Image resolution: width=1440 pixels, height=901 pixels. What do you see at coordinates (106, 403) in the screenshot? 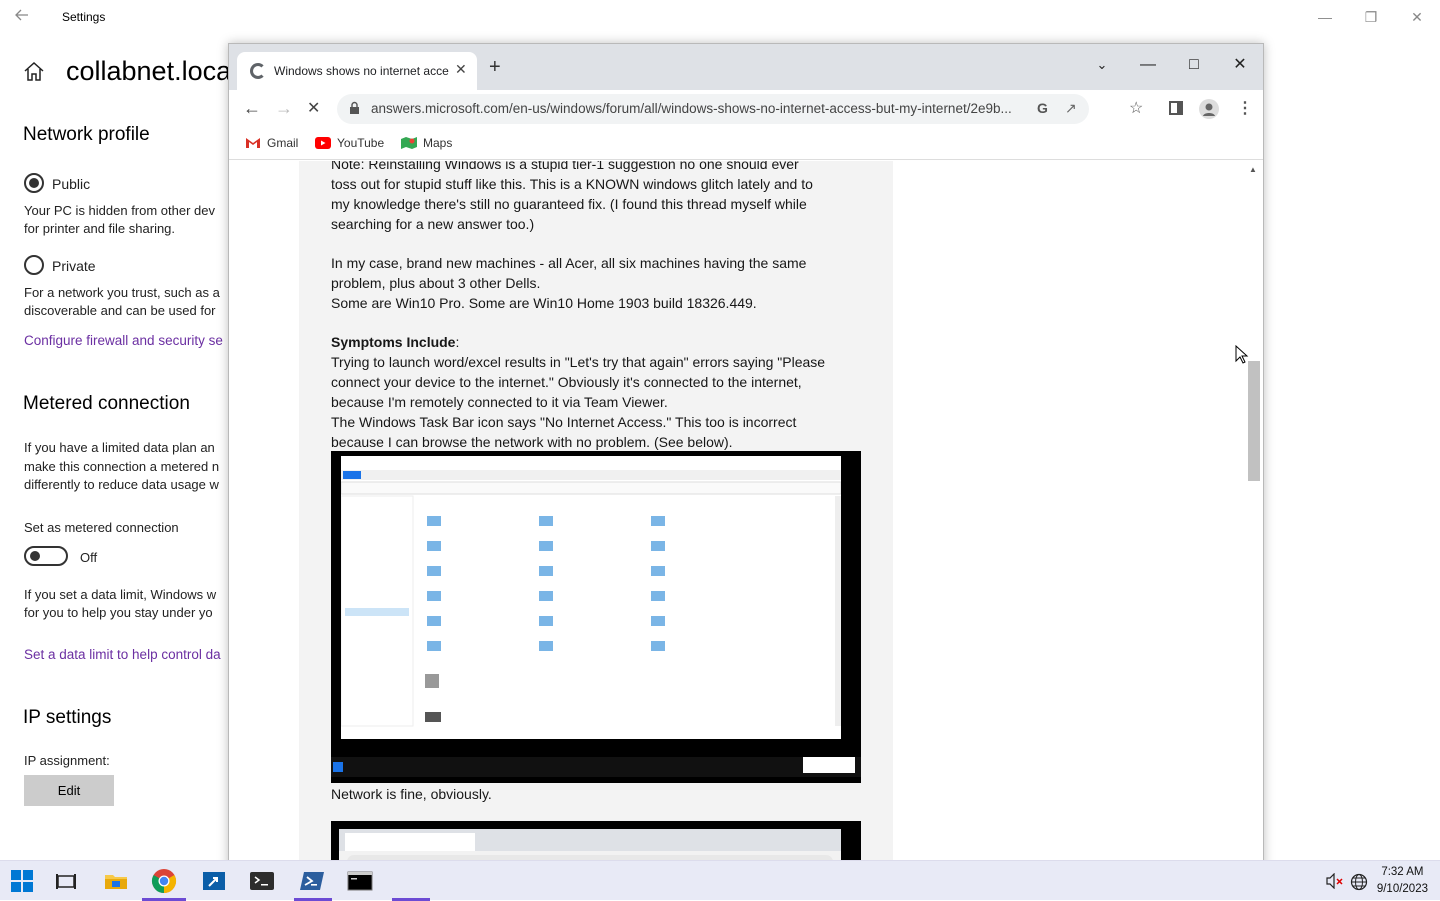
I see `metered-title: Metered connection` at bounding box center [106, 403].